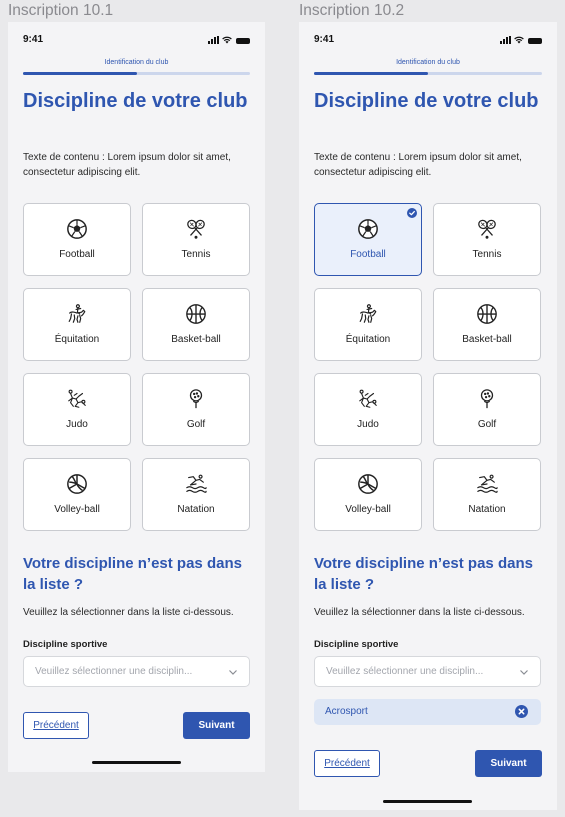 The width and height of the screenshot is (565, 817). What do you see at coordinates (346, 711) in the screenshot?
I see `chip-label: Acrosport` at bounding box center [346, 711].